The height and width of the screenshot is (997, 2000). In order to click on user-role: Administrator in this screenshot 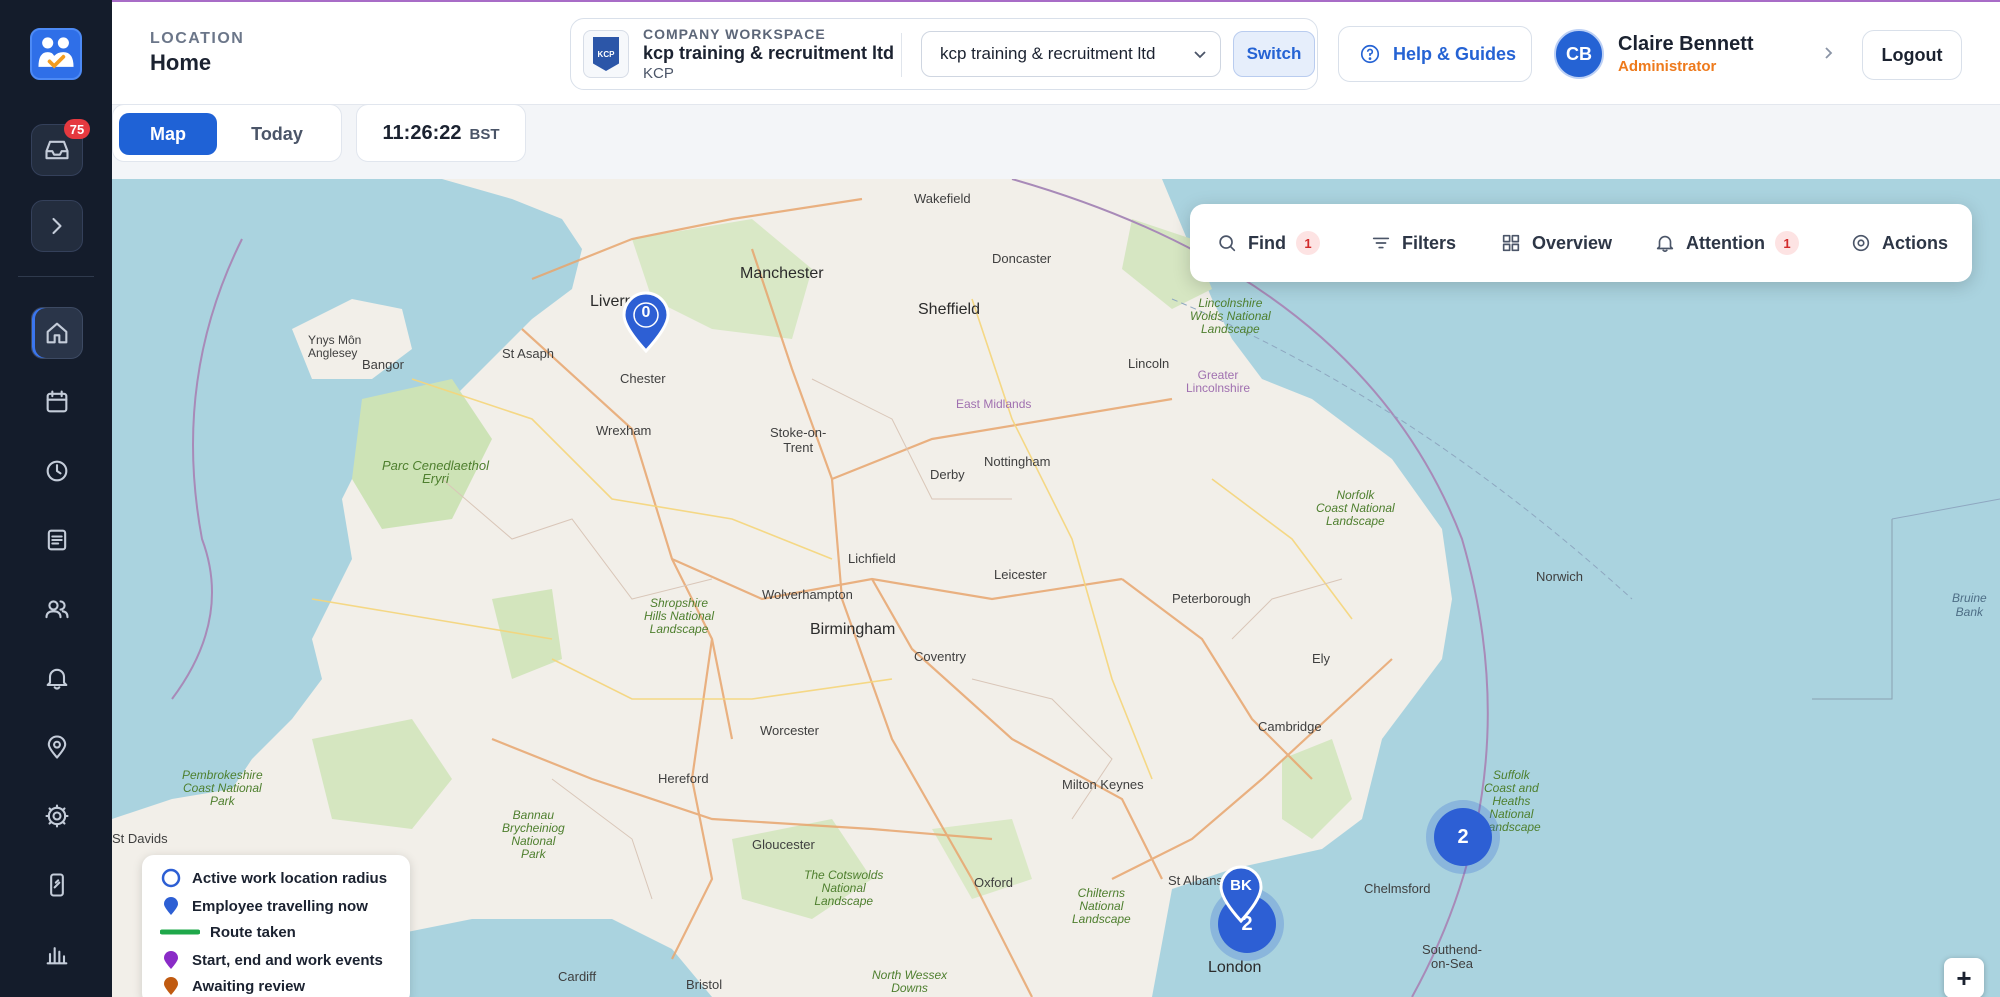, I will do `click(1667, 66)`.